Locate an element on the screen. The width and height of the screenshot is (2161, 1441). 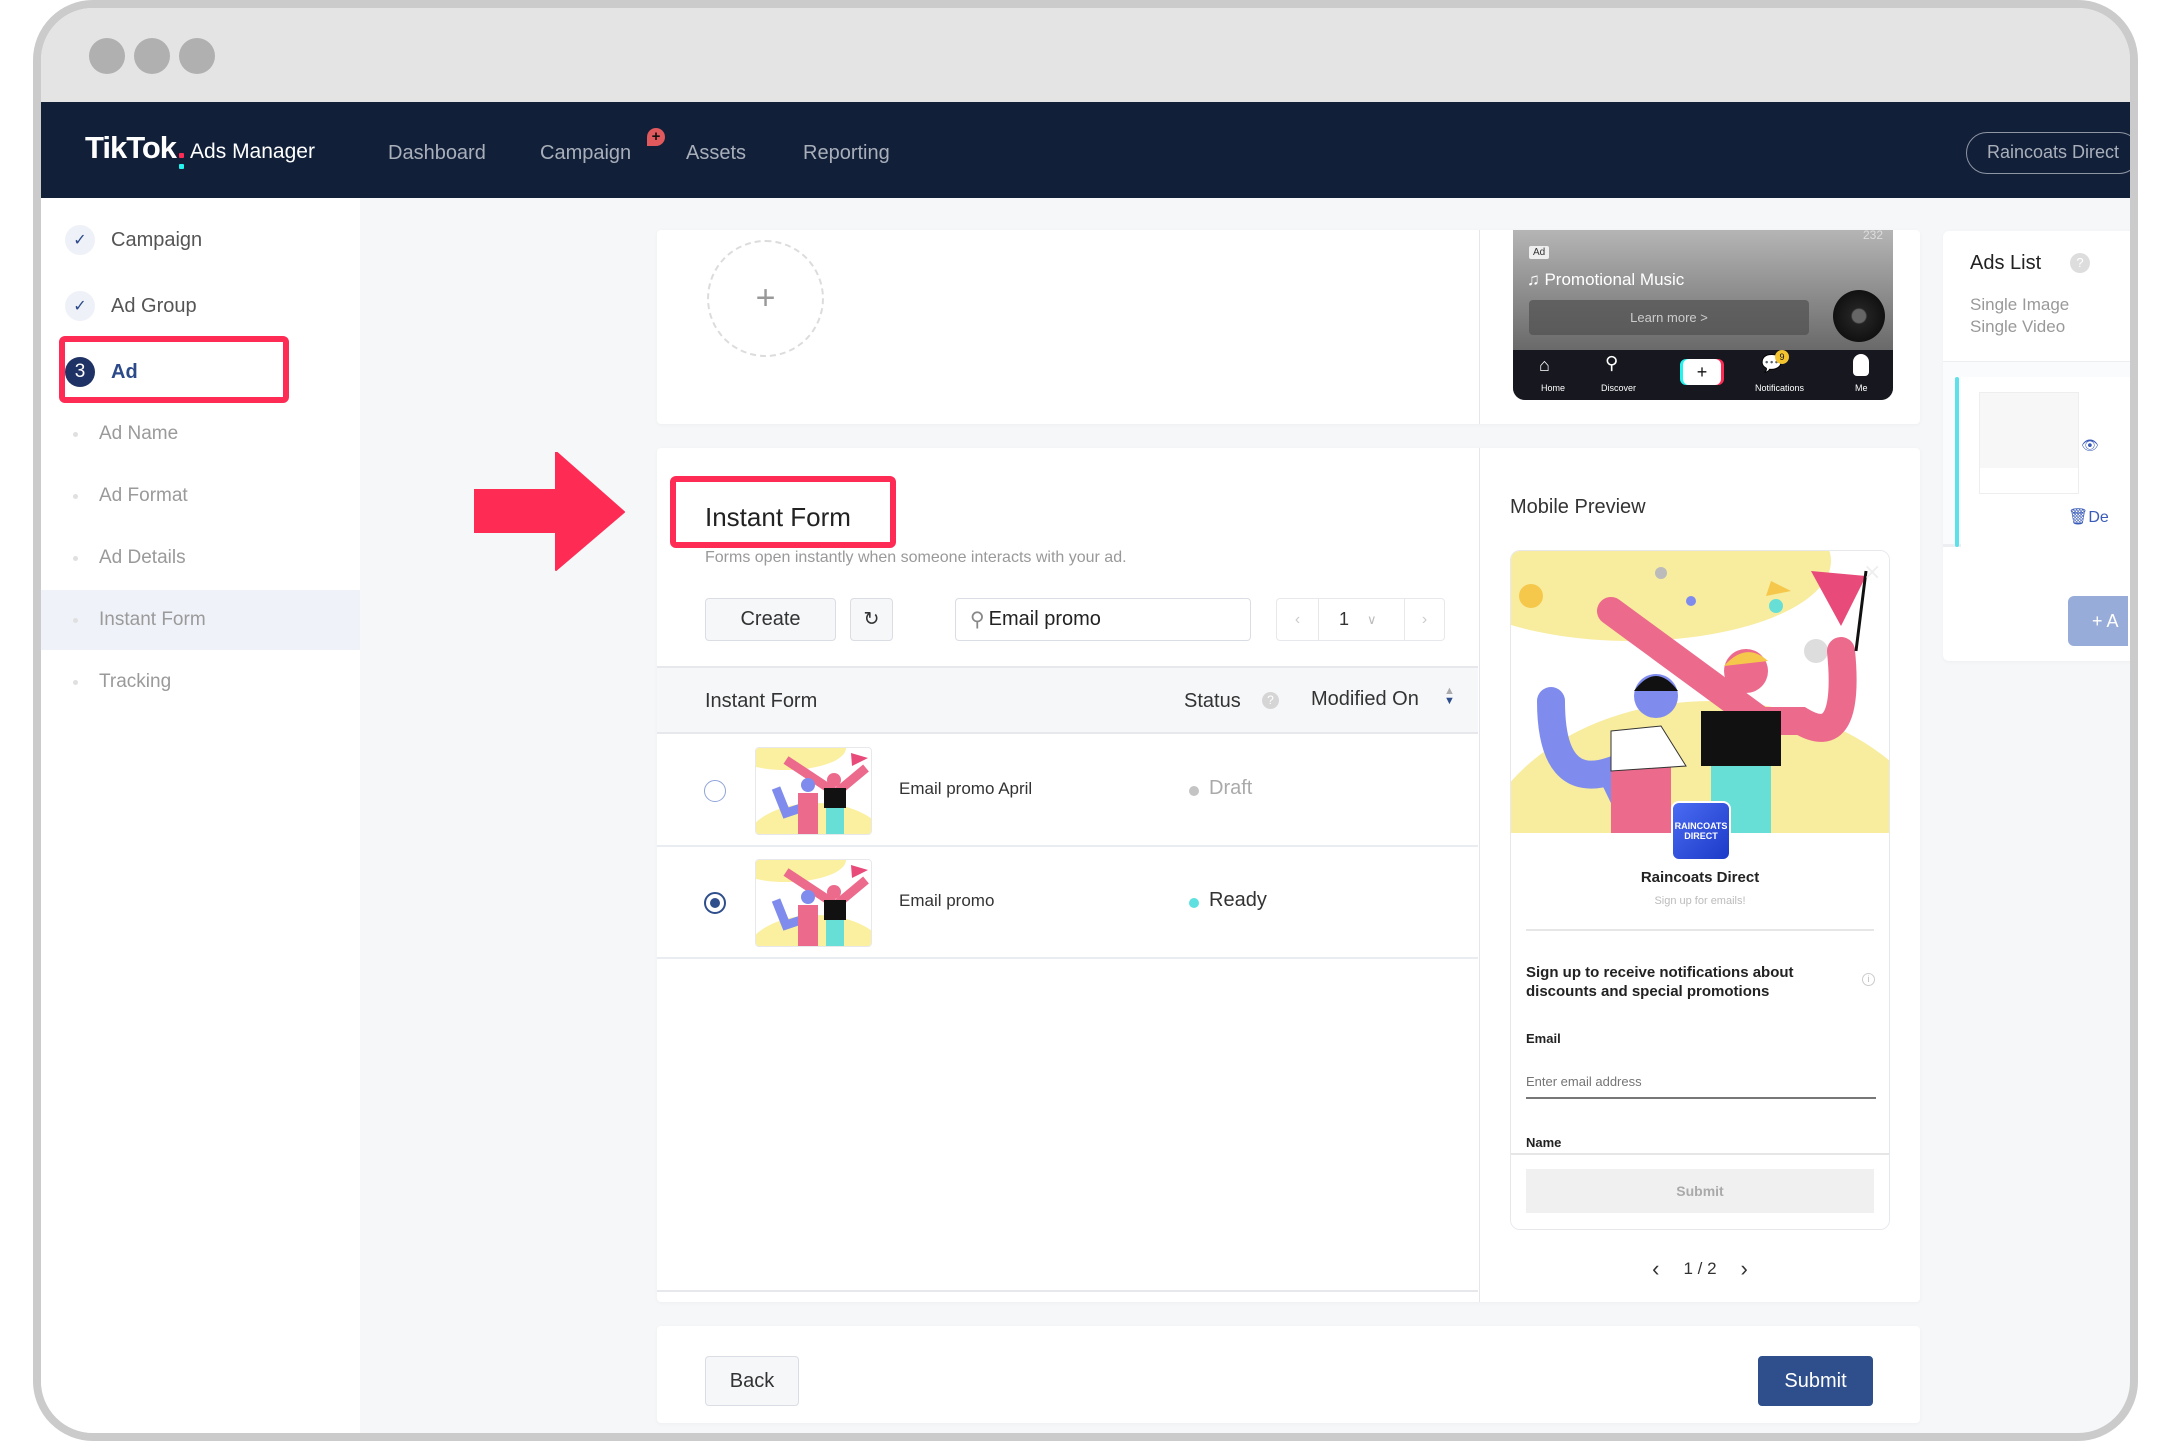
next-page-icon: › is located at coordinates (1424, 619).